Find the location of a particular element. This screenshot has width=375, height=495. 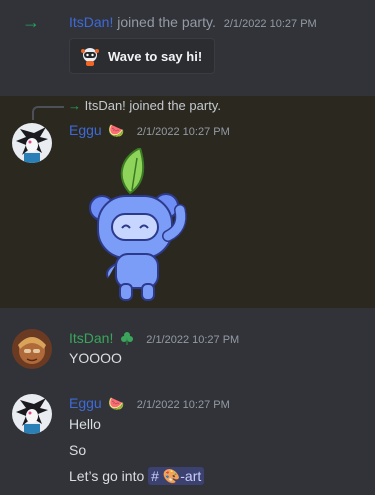

reply-preview: → ItsDan! joined the party. is located at coordinates (144, 106).